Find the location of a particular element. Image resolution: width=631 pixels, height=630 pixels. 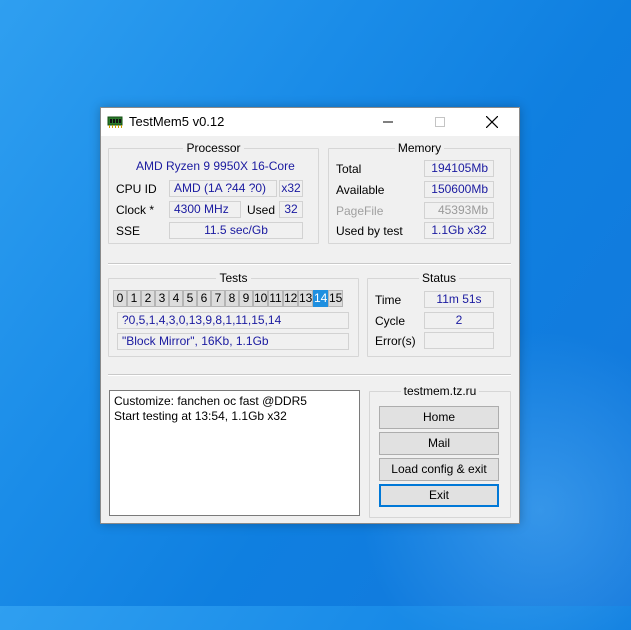

status-legend: Status is located at coordinates (439, 278).